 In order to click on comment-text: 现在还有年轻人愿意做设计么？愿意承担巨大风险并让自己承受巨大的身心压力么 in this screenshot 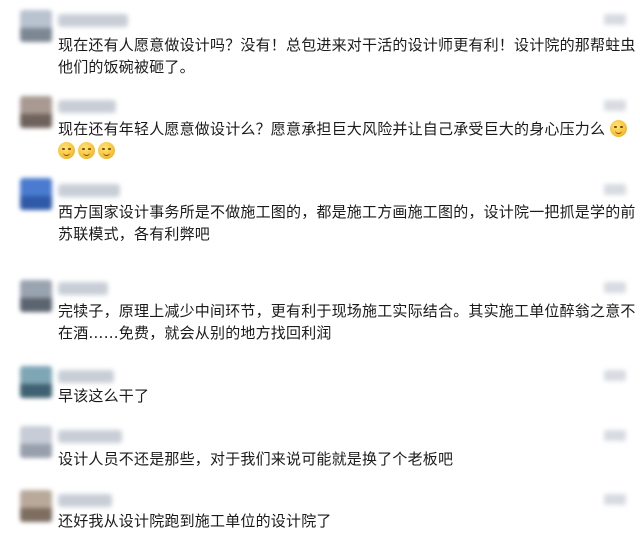, I will do `click(344, 140)`.